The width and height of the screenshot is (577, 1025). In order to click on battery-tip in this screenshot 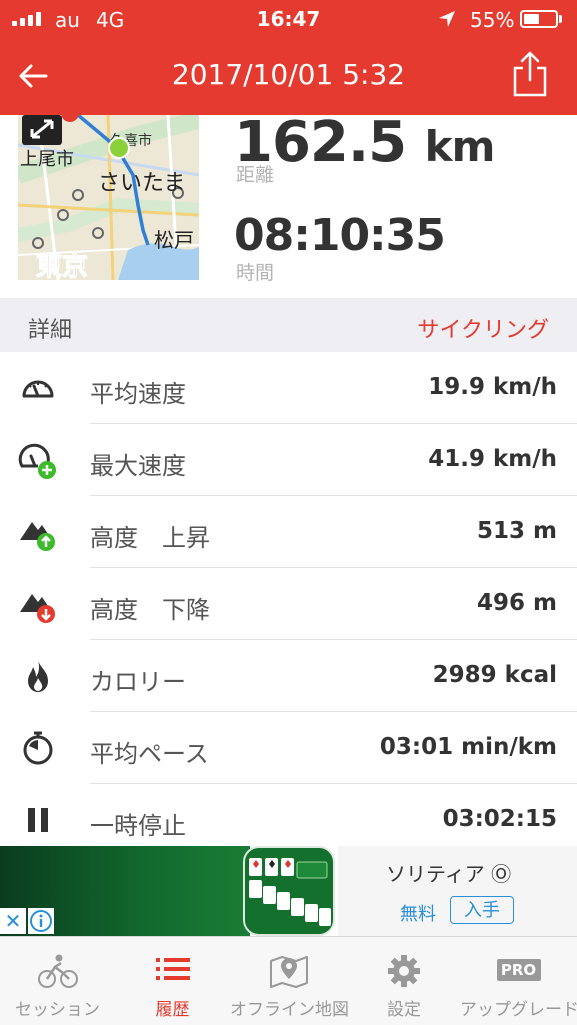, I will do `click(560, 19)`.